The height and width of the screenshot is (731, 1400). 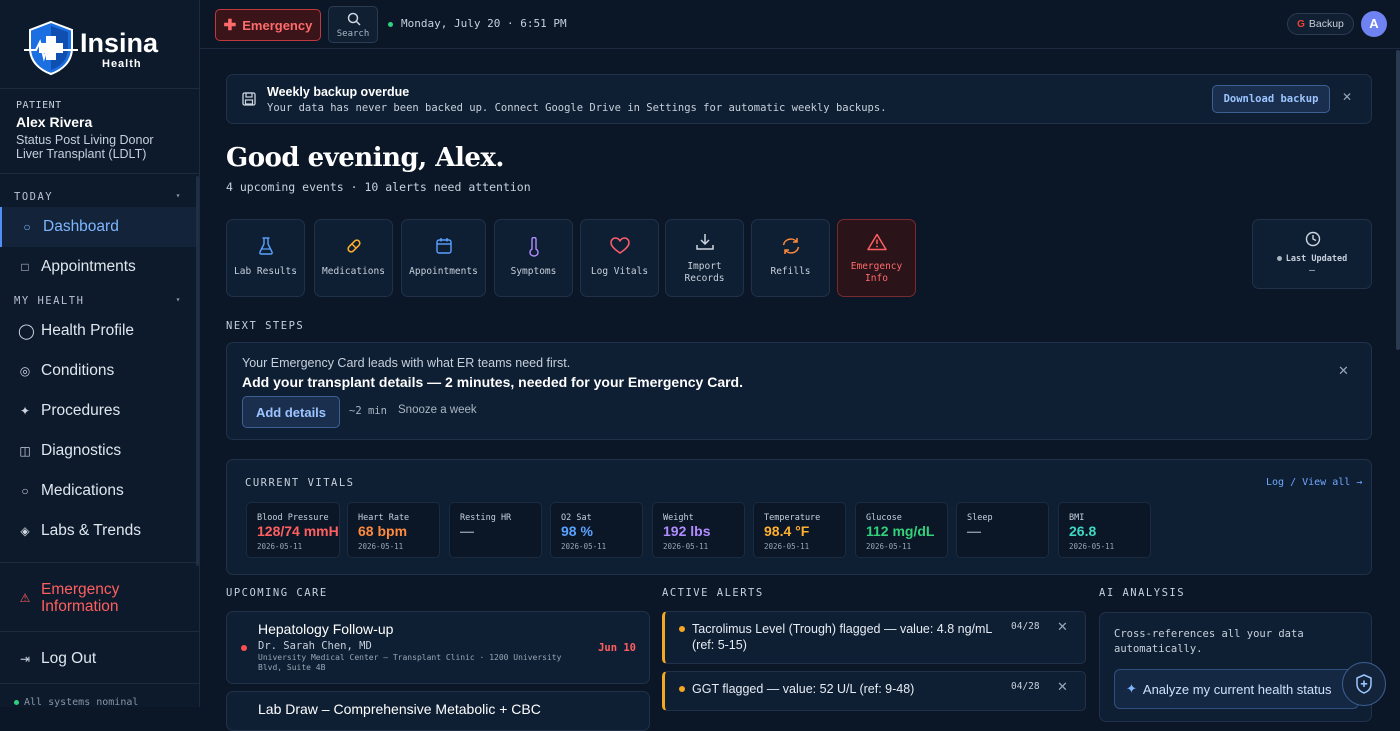 I want to click on logout-icon: ⇥, so click(x=25, y=659).